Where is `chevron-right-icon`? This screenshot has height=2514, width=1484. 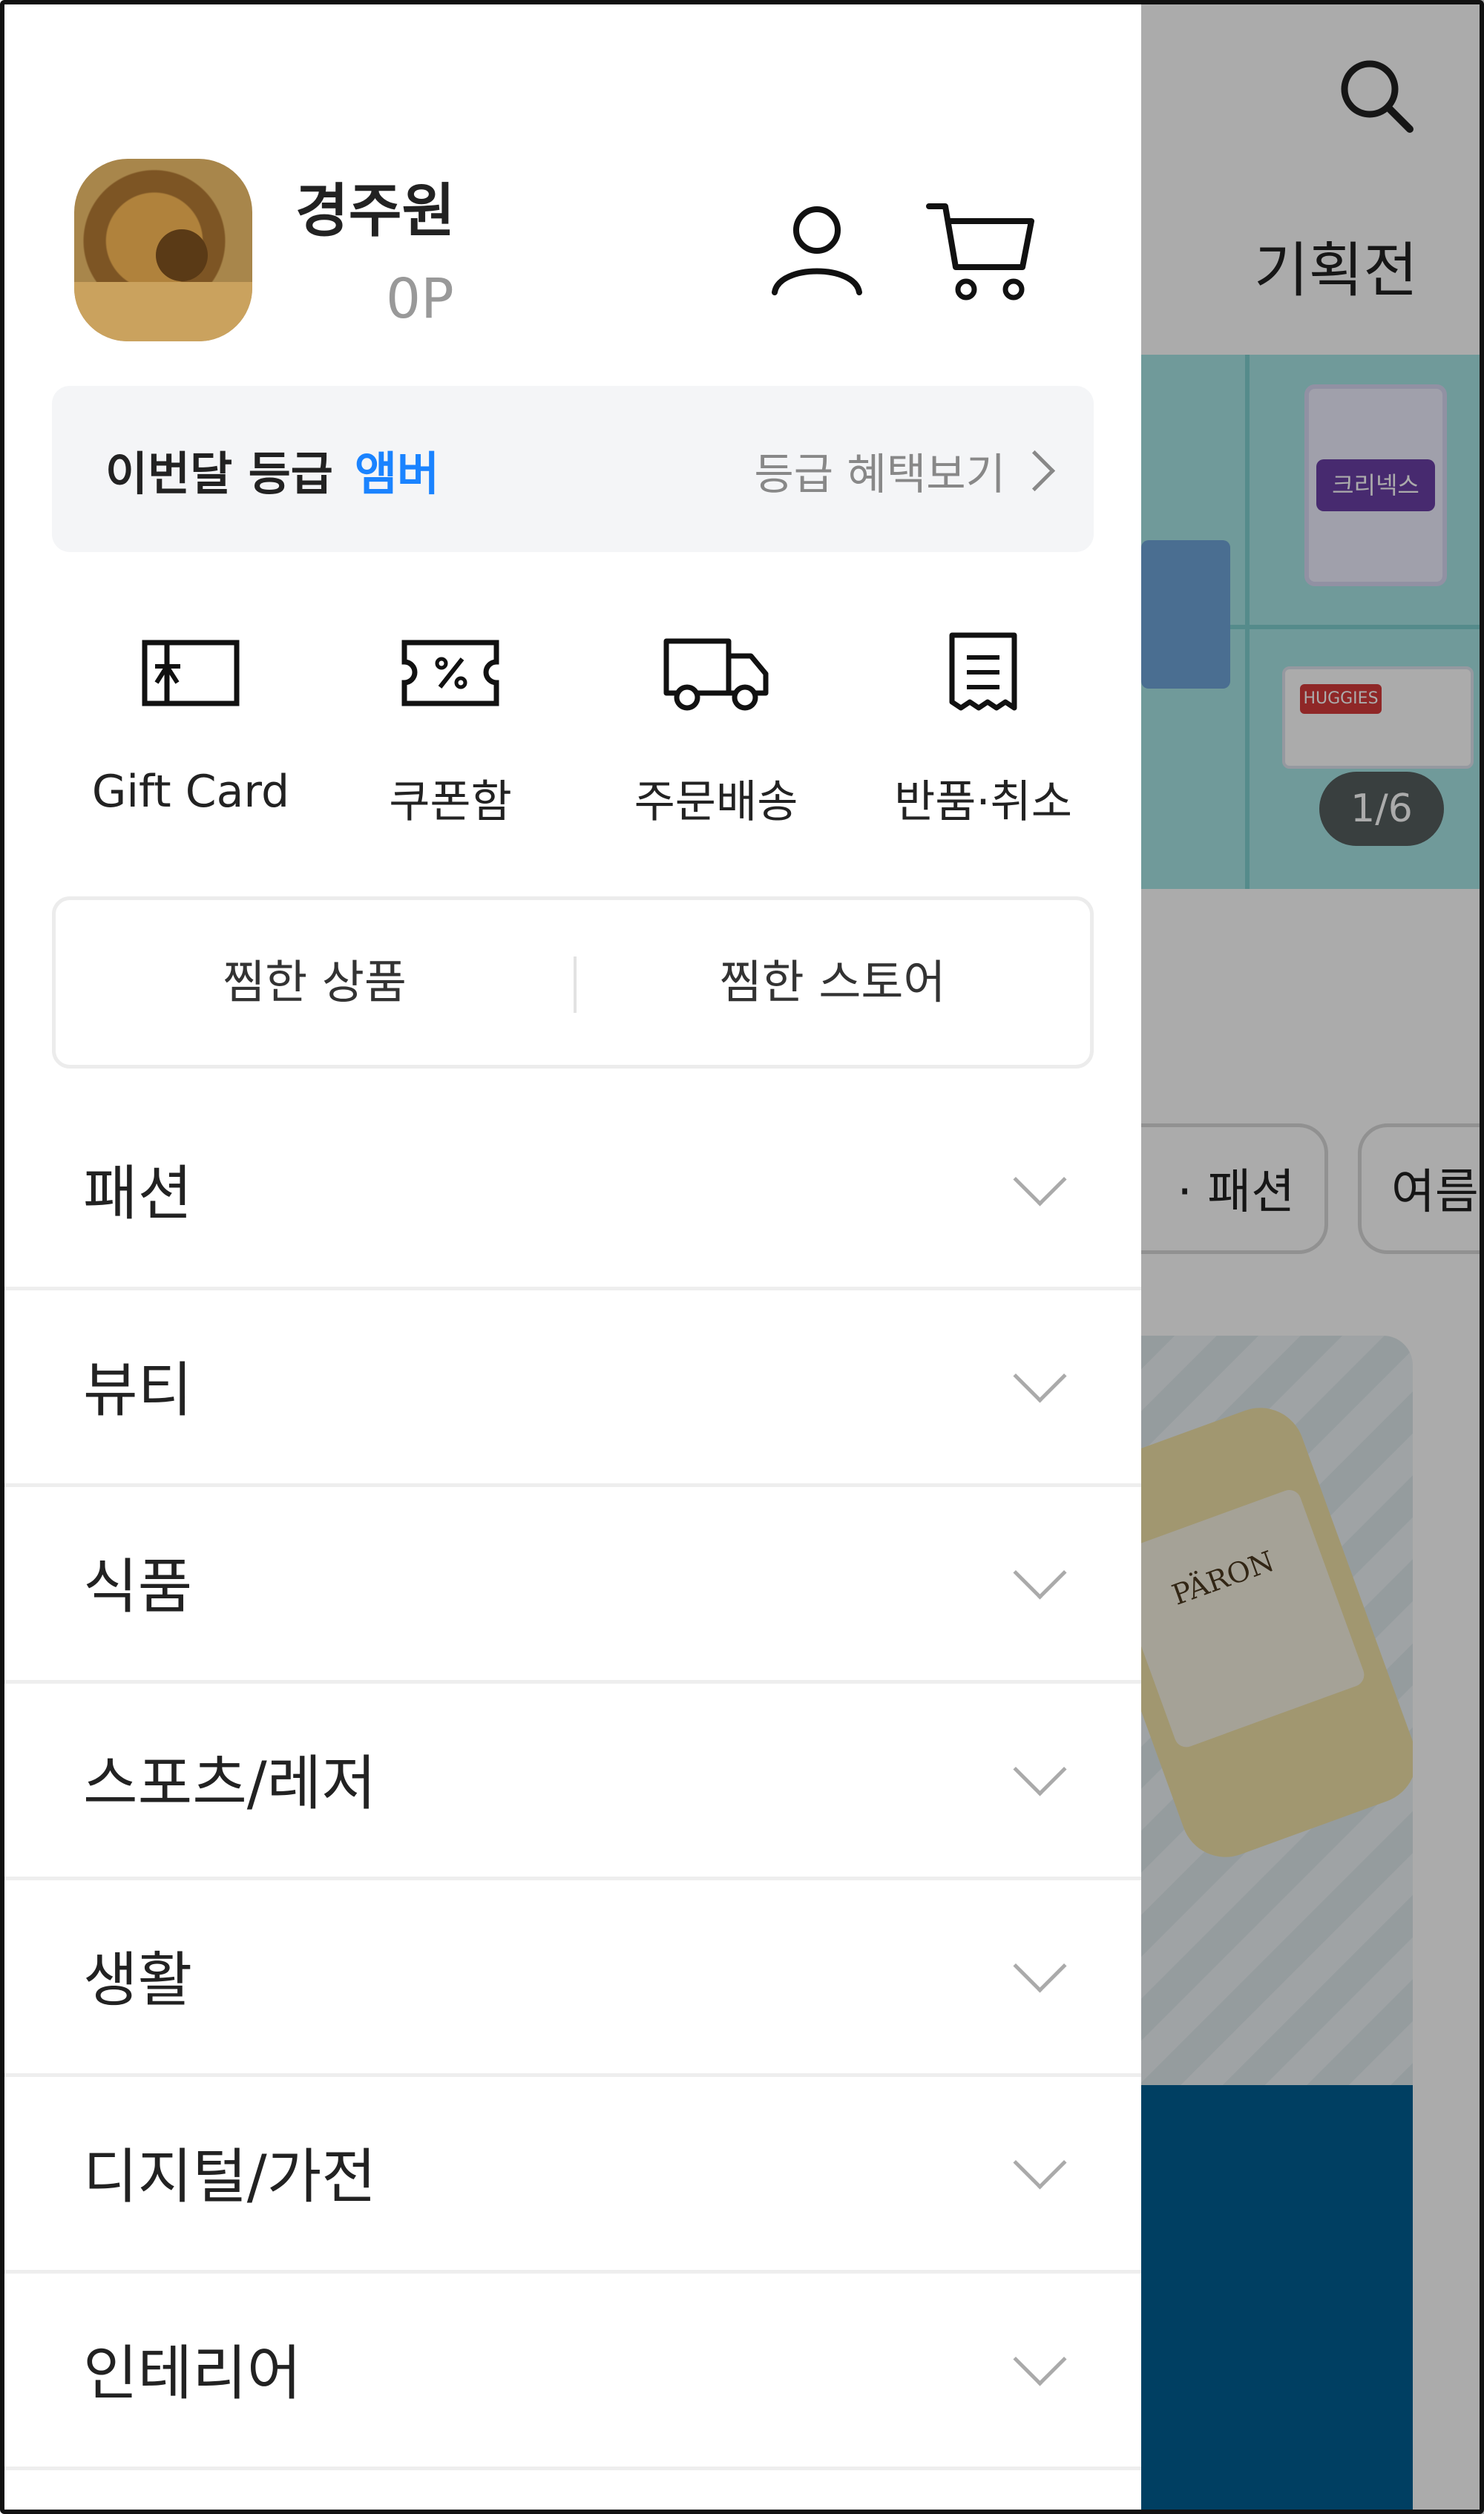 chevron-right-icon is located at coordinates (1035, 471).